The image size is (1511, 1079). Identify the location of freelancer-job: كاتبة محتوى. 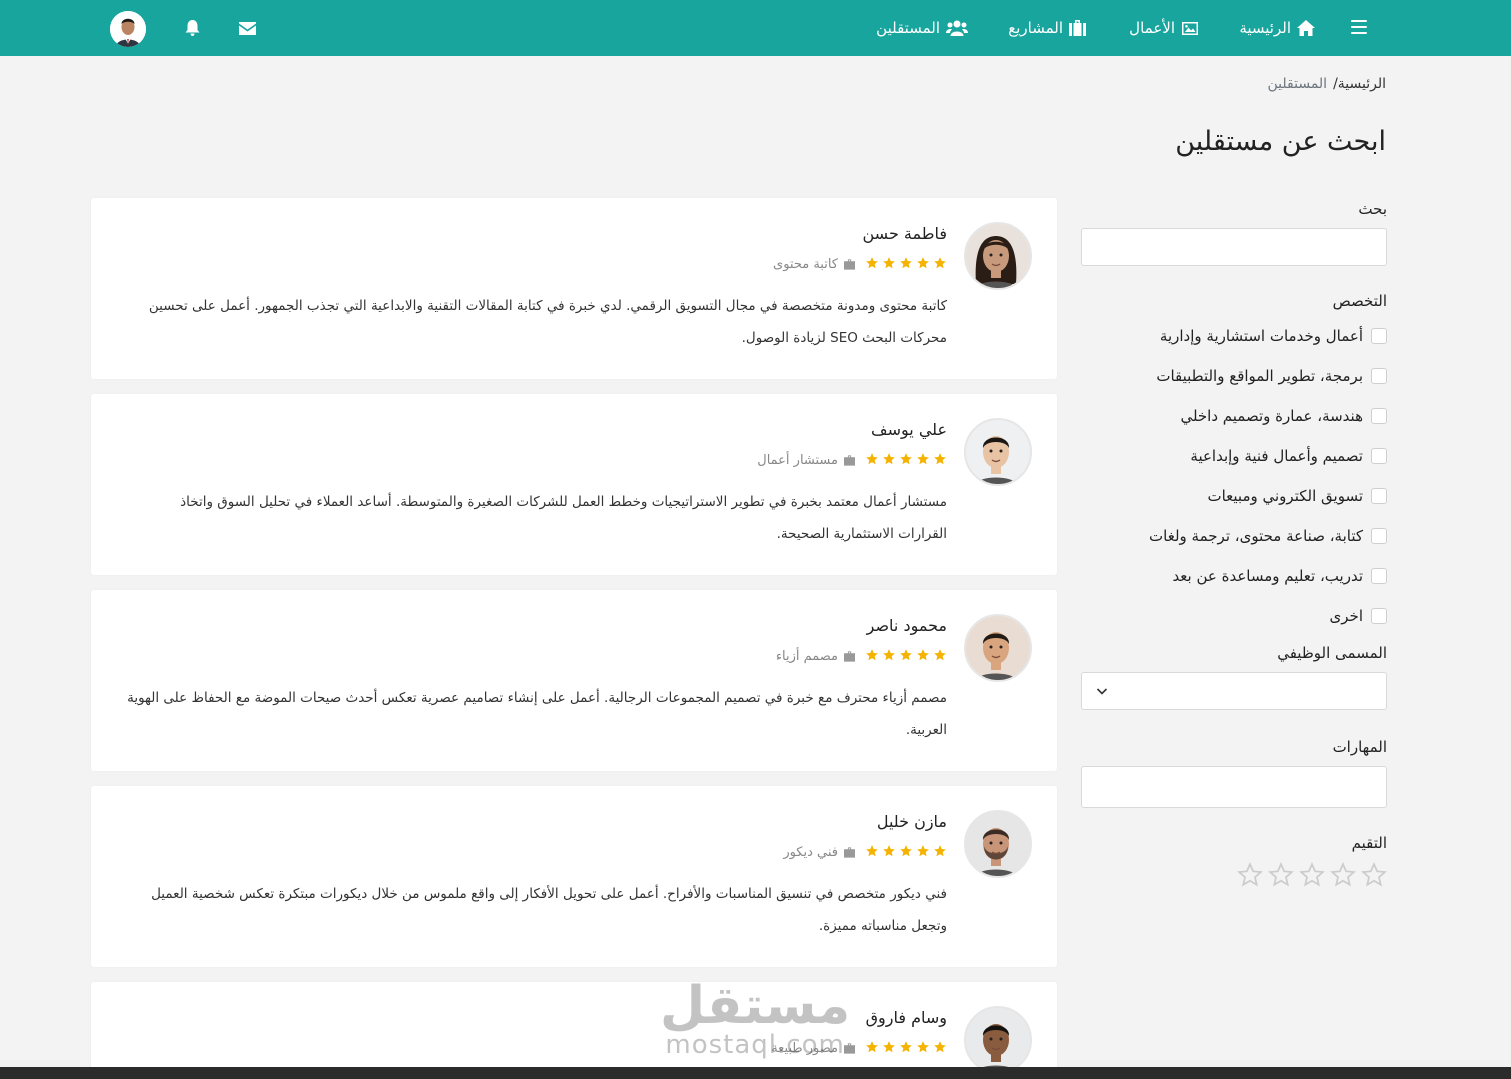
(814, 264).